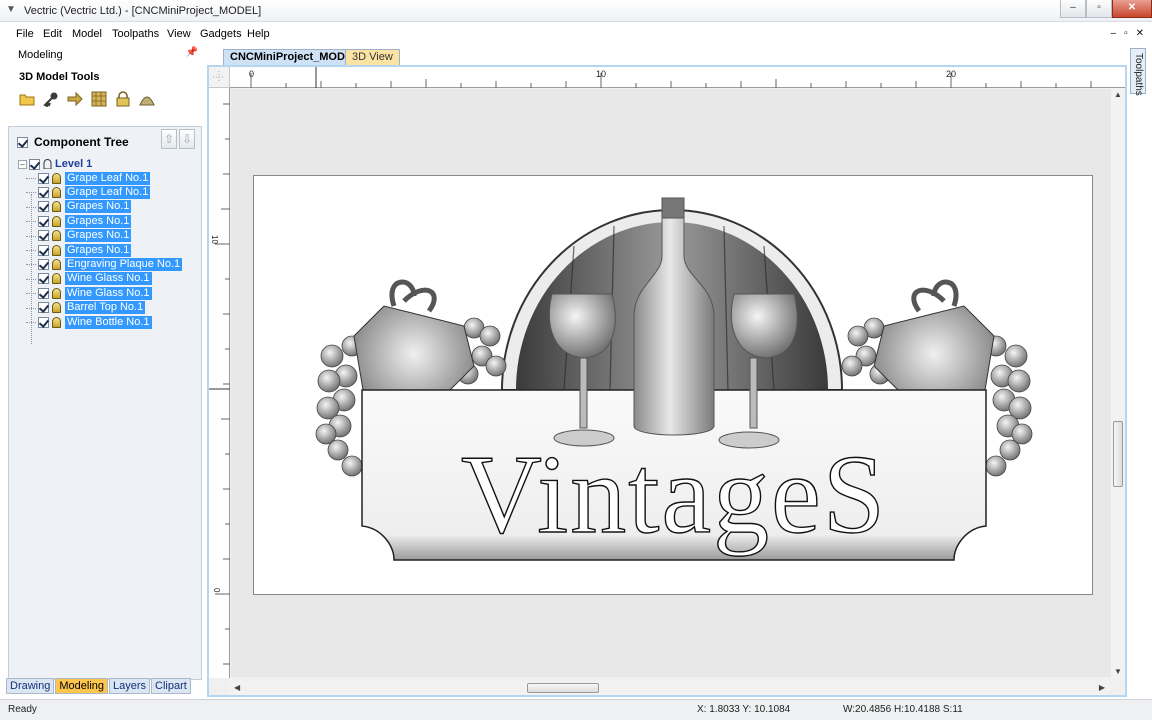  Describe the element at coordinates (178, 139) in the screenshot. I see `order-buttons: ⇧ ⇩` at that location.